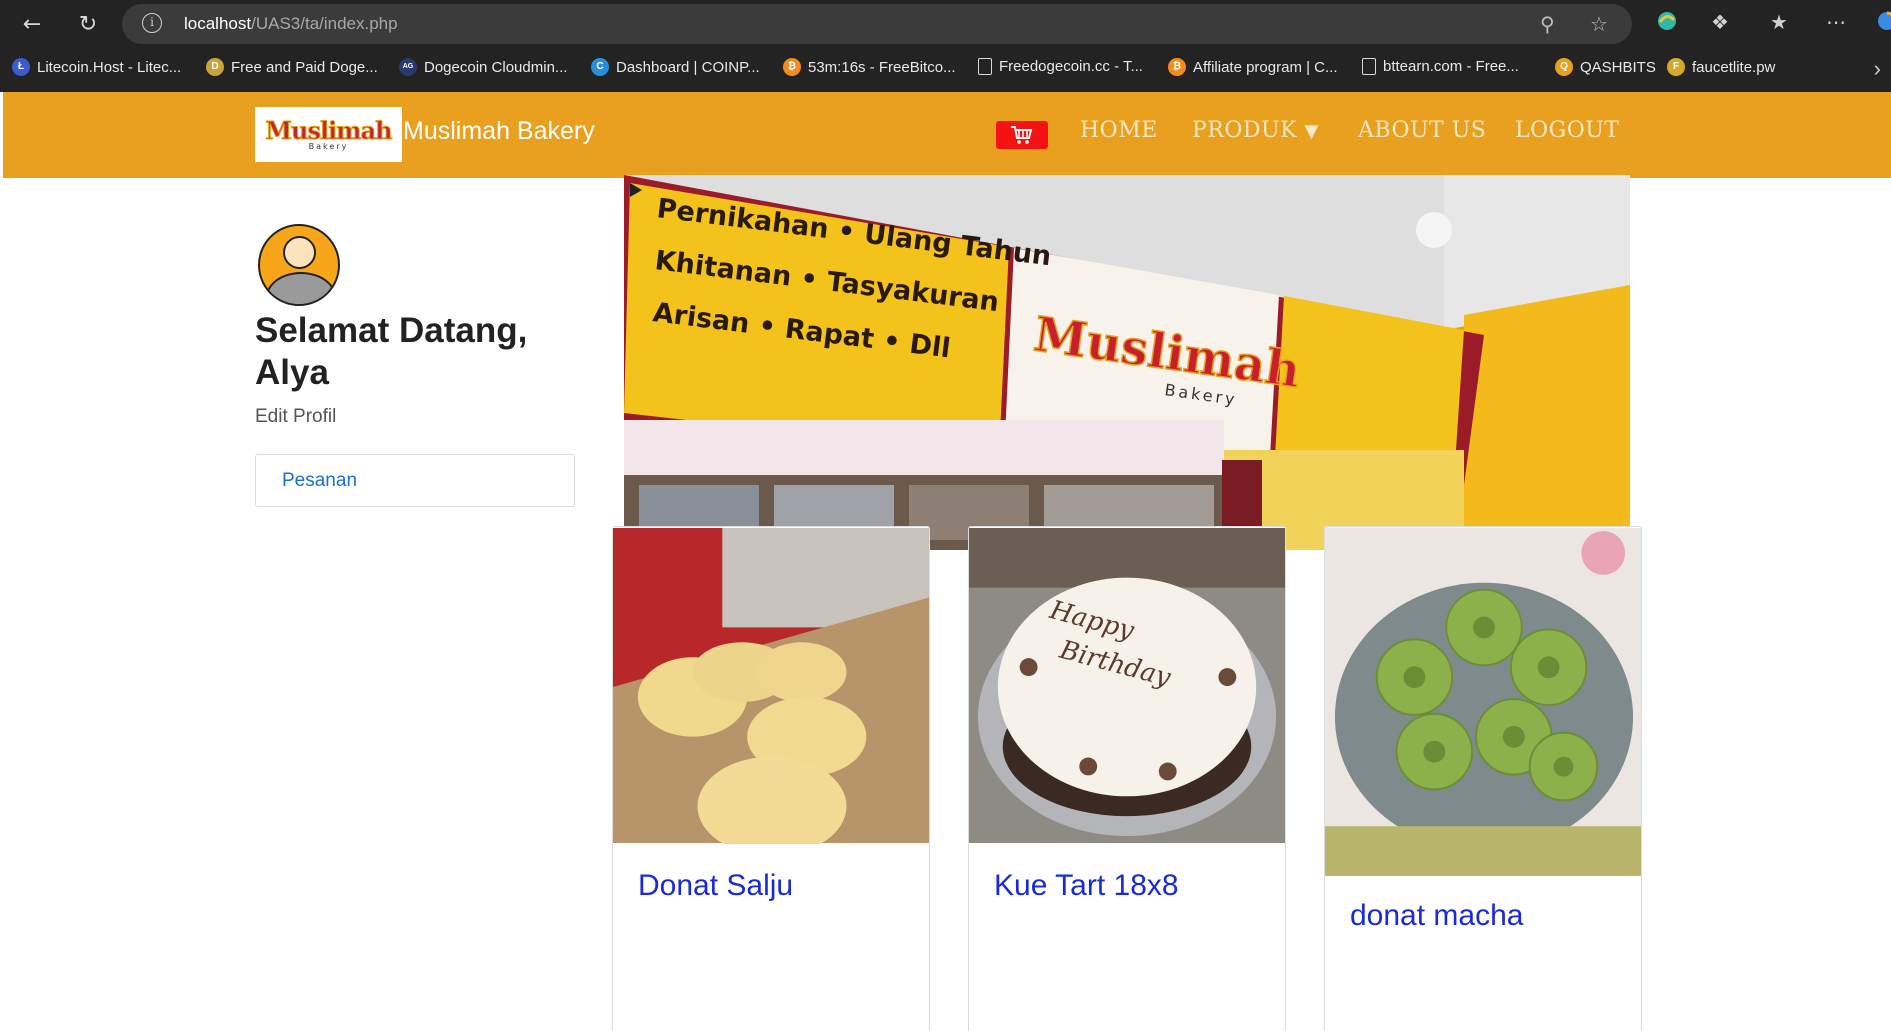  What do you see at coordinates (391, 351) in the screenshot?
I see `welcome-heading: Selamat Datang, Alya` at bounding box center [391, 351].